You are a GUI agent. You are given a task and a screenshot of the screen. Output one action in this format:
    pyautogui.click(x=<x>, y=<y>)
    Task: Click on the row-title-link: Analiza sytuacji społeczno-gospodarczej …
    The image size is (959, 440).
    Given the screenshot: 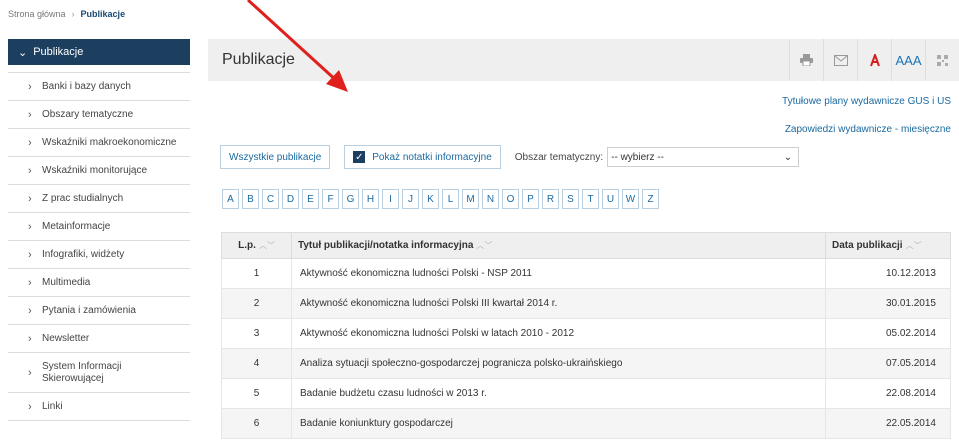 What is the action you would take?
    pyautogui.click(x=558, y=363)
    